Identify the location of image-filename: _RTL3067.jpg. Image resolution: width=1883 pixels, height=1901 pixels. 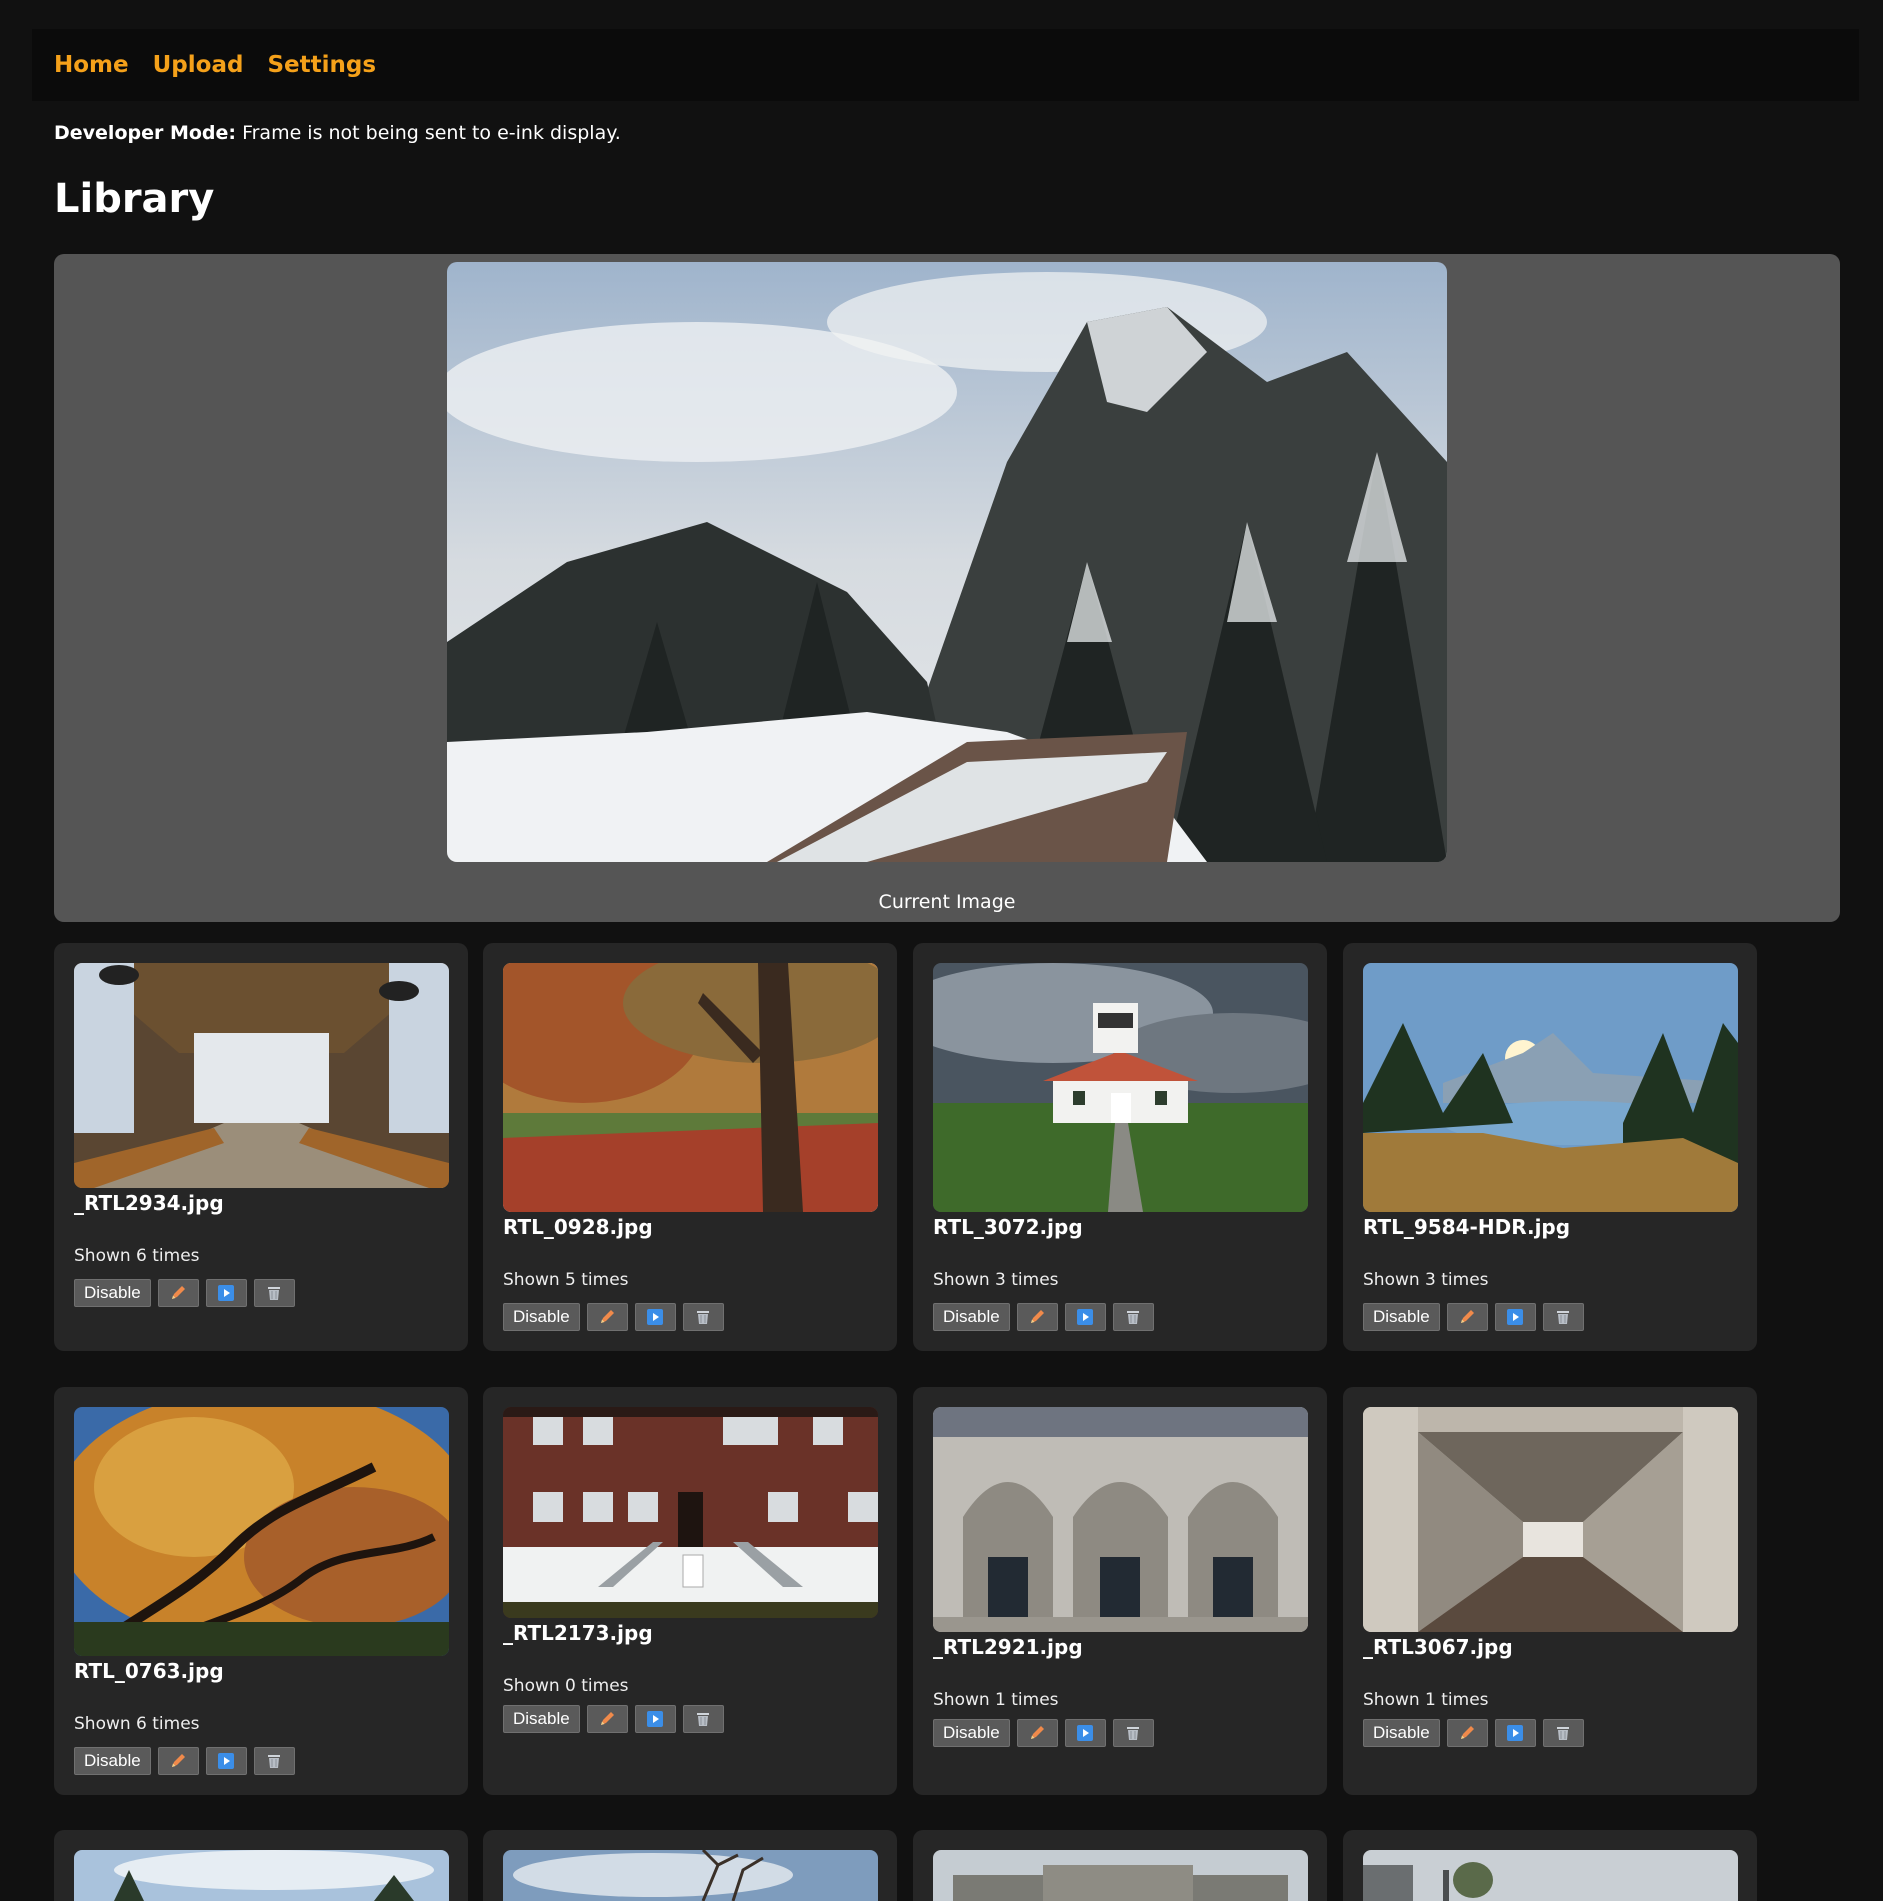
(1438, 1647).